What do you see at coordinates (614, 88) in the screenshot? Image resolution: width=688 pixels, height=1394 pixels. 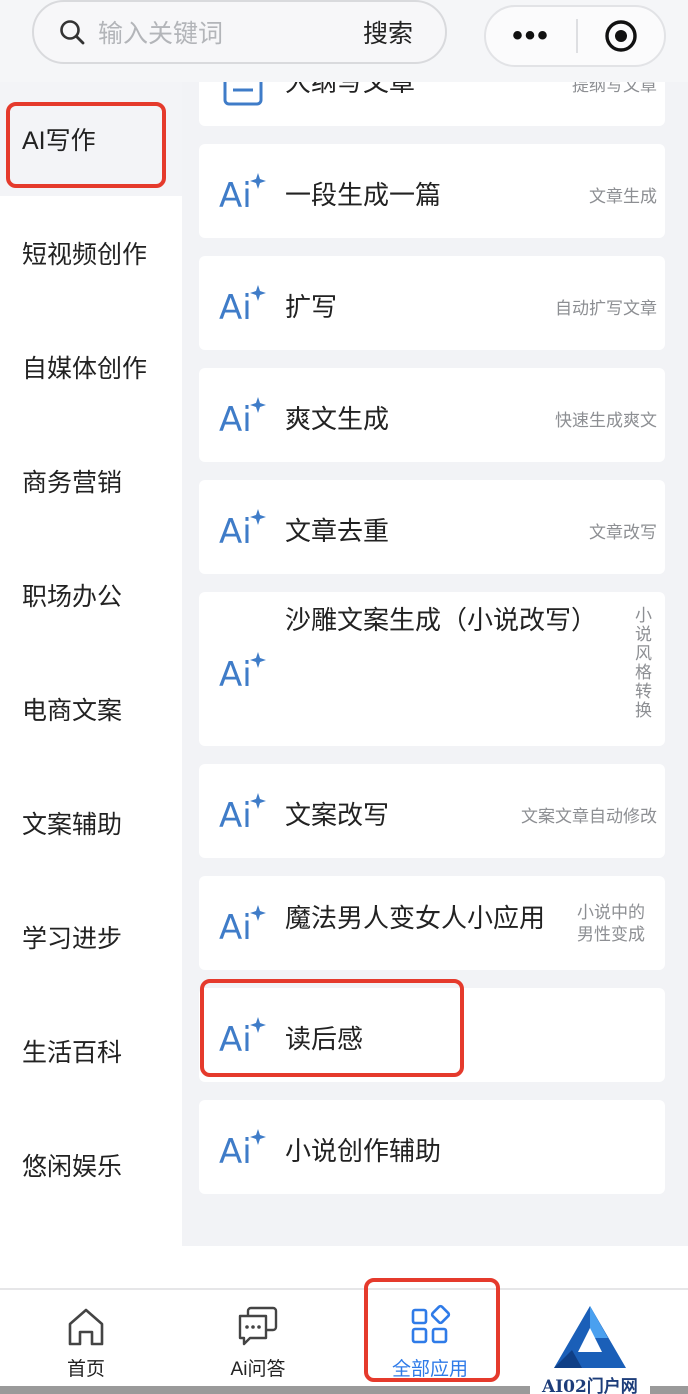 I see `app-desc: 提纲写文章` at bounding box center [614, 88].